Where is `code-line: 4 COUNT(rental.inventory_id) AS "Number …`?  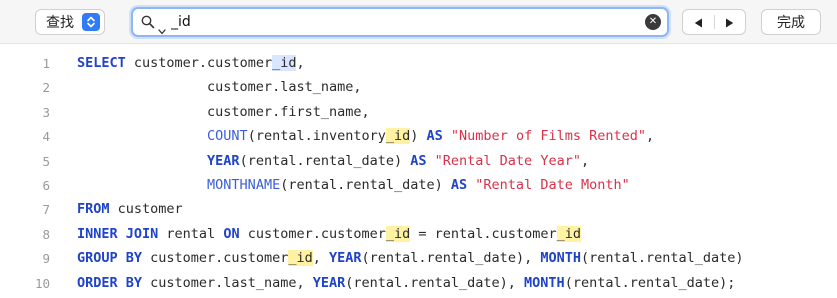 code-line: 4 COUNT(rental.inventory_id) AS "Number … is located at coordinates (418, 136).